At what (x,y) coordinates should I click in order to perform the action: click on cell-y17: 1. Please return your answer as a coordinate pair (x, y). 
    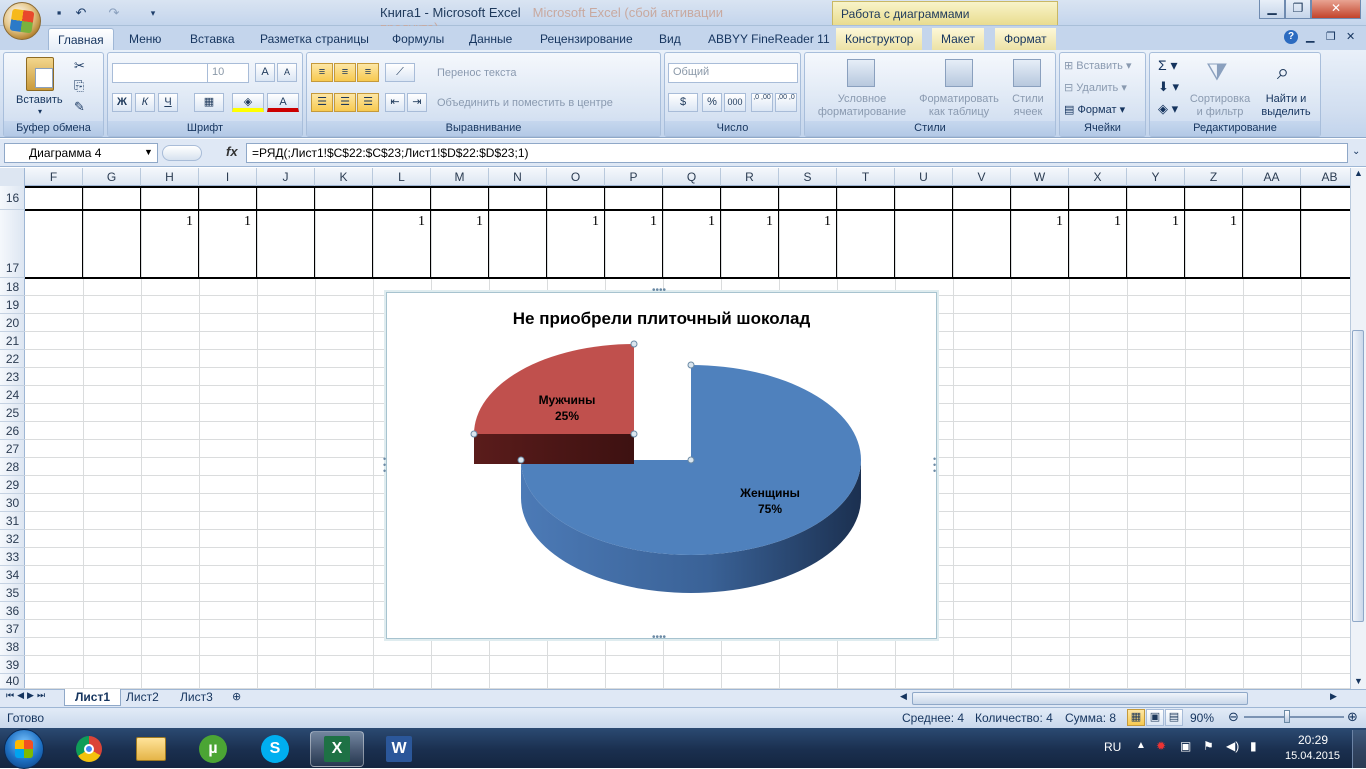
    Looking at the image, I should click on (1153, 222).